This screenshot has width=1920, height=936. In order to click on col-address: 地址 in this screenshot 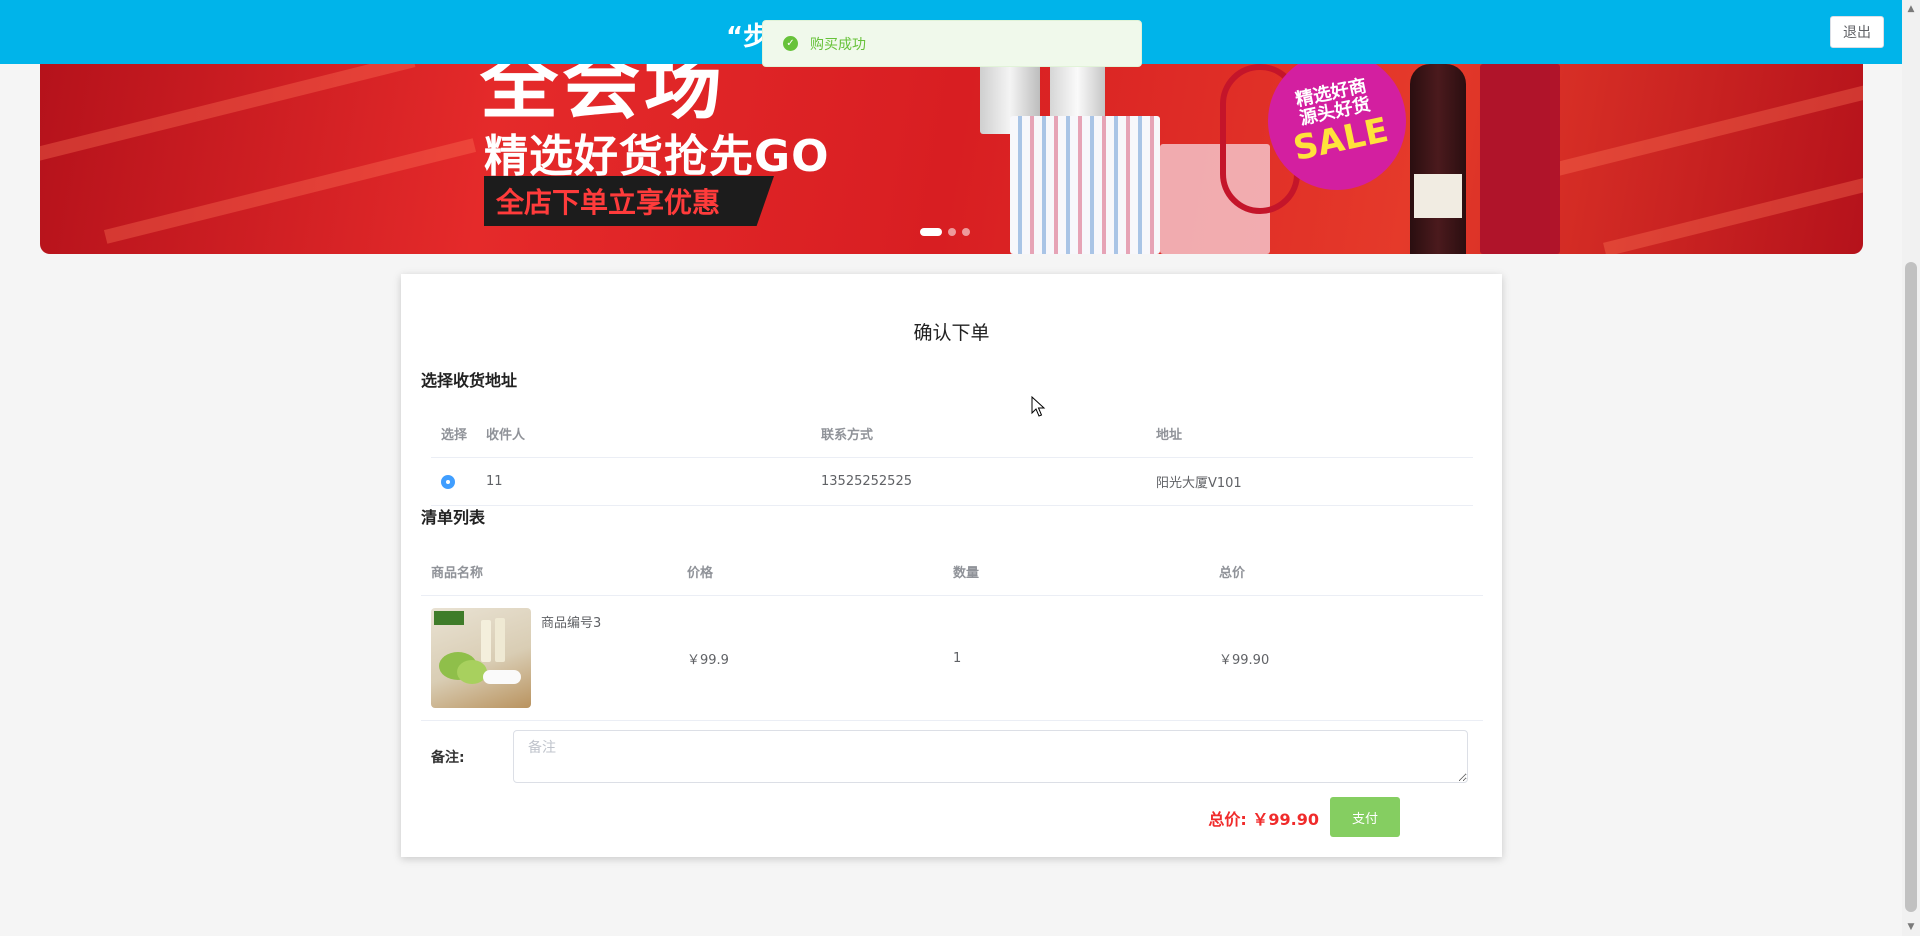, I will do `click(1169, 435)`.